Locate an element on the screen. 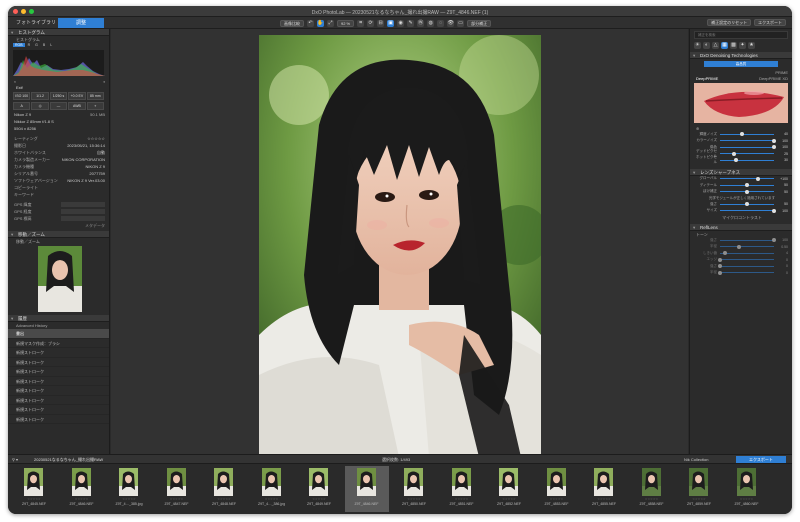 The width and height of the screenshot is (800, 522). compare-button: 画像比較 is located at coordinates (292, 23).